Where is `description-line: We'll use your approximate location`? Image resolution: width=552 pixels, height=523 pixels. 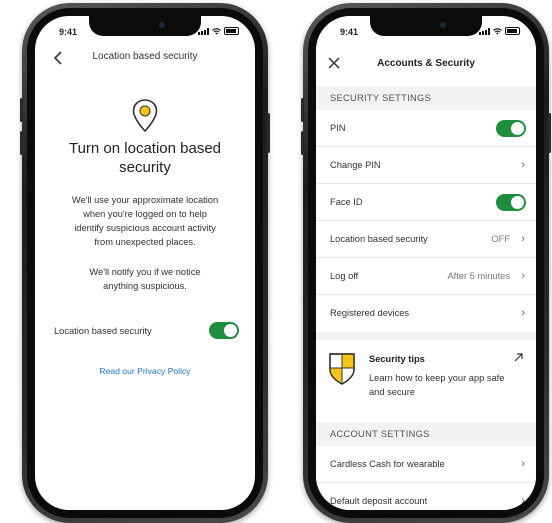
description-line: We'll use your approximate location is located at coordinates (145, 200).